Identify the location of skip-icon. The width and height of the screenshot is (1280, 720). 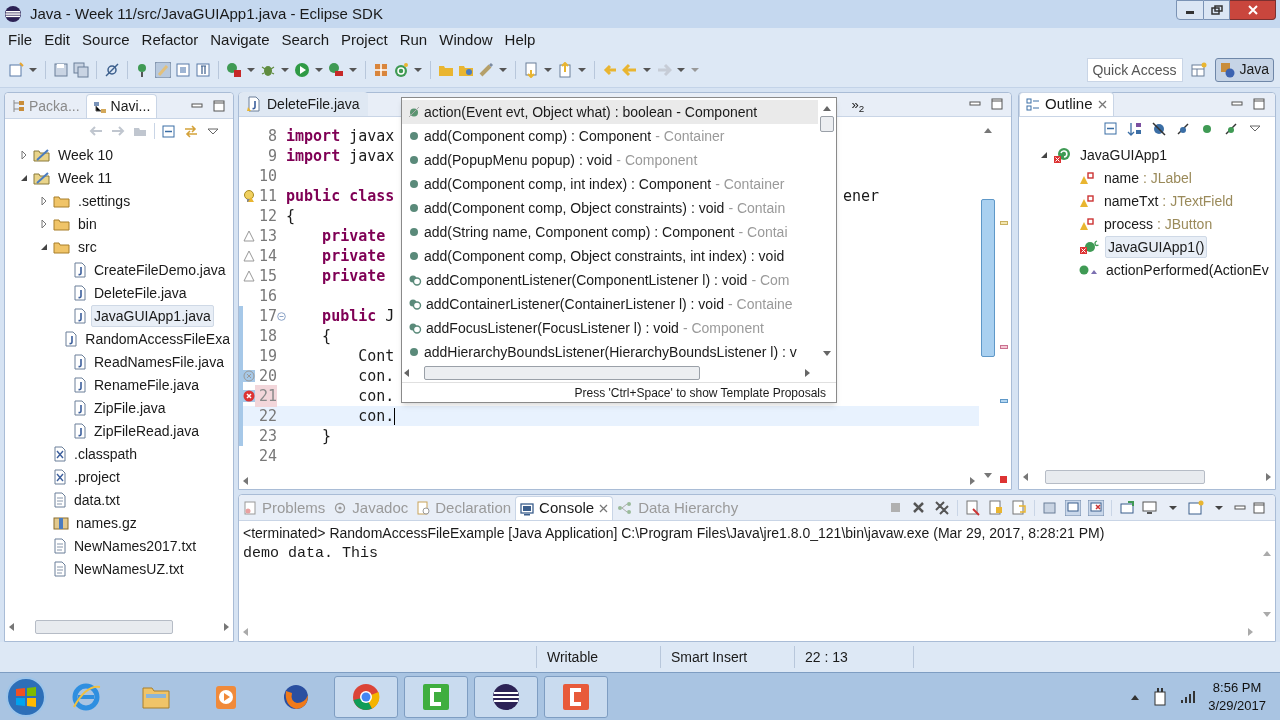
(112, 69).